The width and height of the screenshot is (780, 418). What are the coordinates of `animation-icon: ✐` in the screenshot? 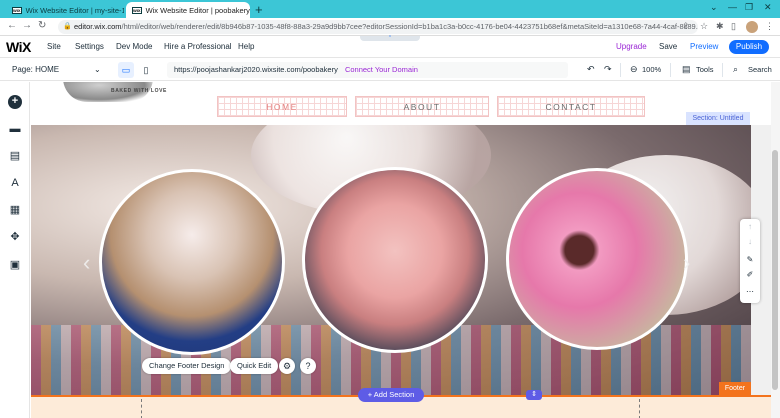 It's located at (750, 274).